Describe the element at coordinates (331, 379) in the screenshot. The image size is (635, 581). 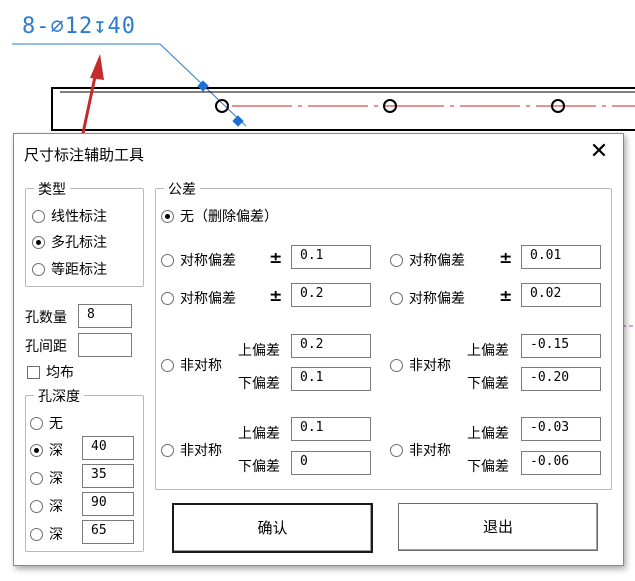
I see `asym-1-lower-input: 0.1` at that location.